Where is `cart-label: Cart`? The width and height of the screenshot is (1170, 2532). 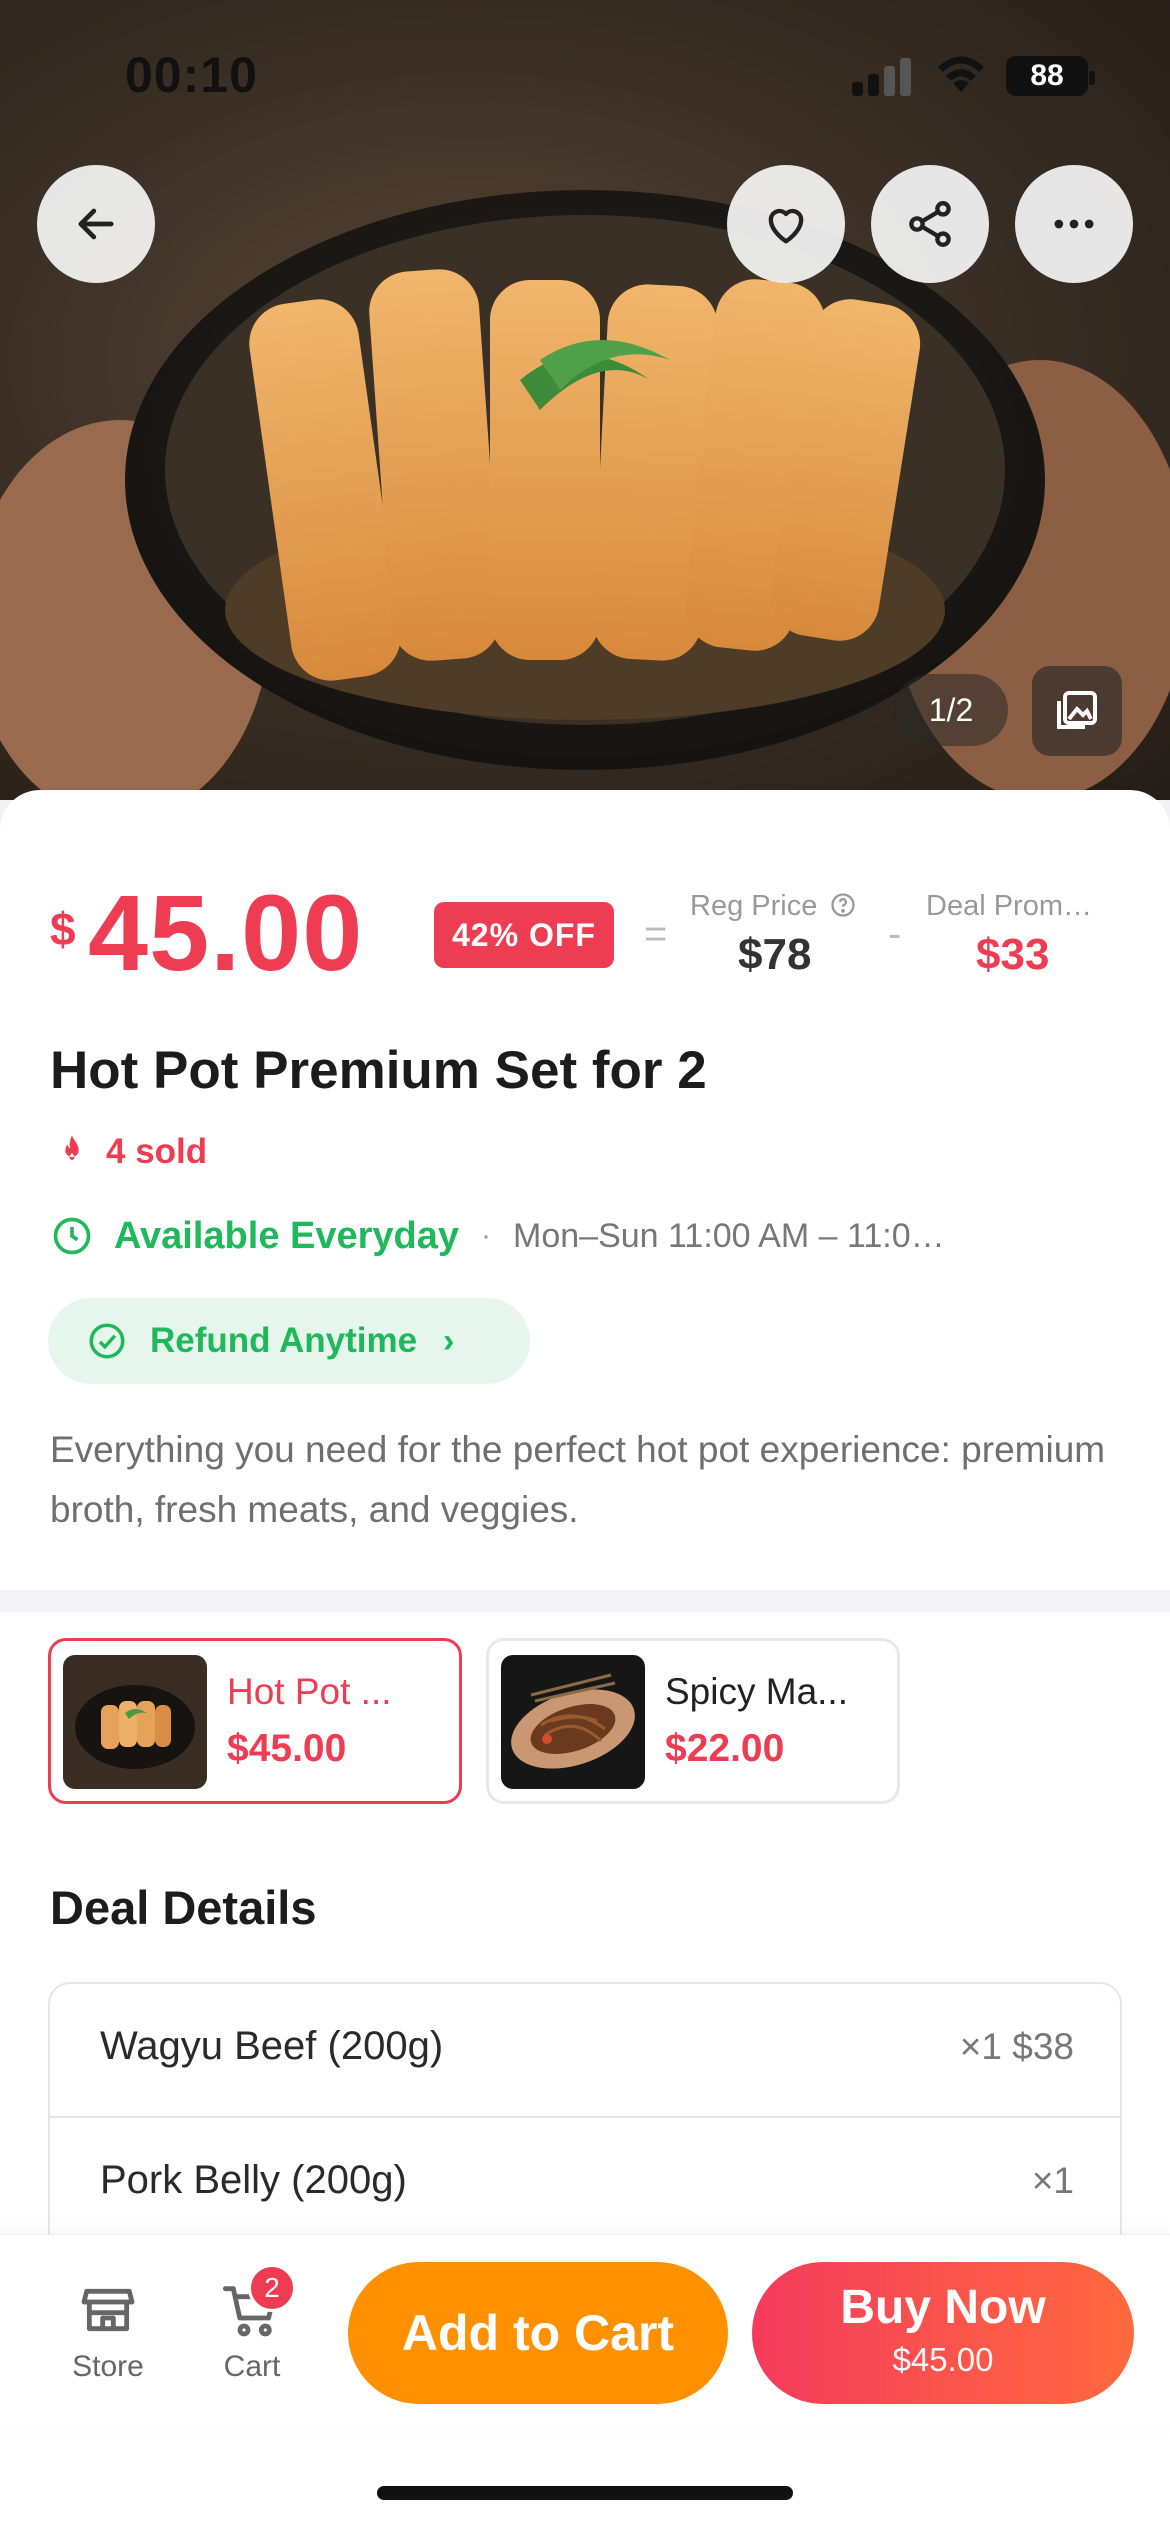 cart-label: Cart is located at coordinates (252, 2366).